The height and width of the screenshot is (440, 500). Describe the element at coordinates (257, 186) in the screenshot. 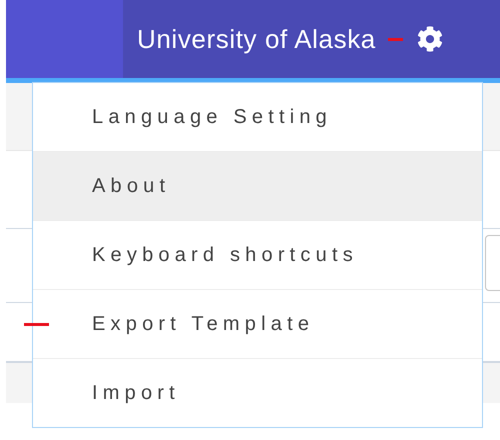

I see `menu-item: About` at that location.